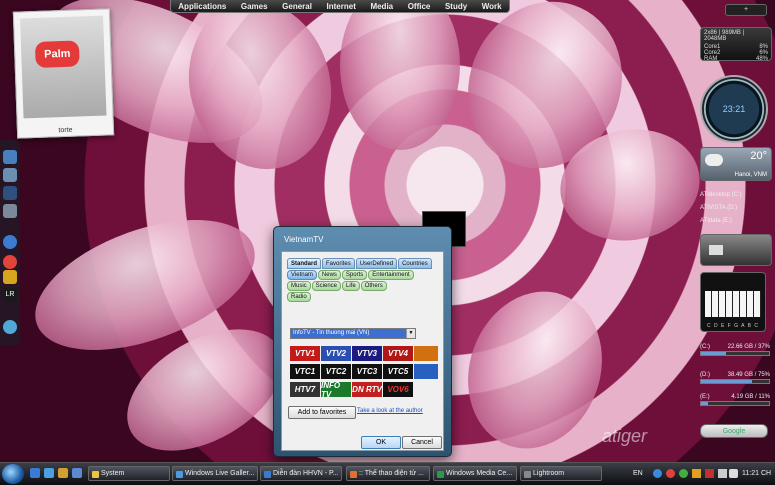  What do you see at coordinates (381, 442) in the screenshot?
I see `ok-button: OK` at bounding box center [381, 442].